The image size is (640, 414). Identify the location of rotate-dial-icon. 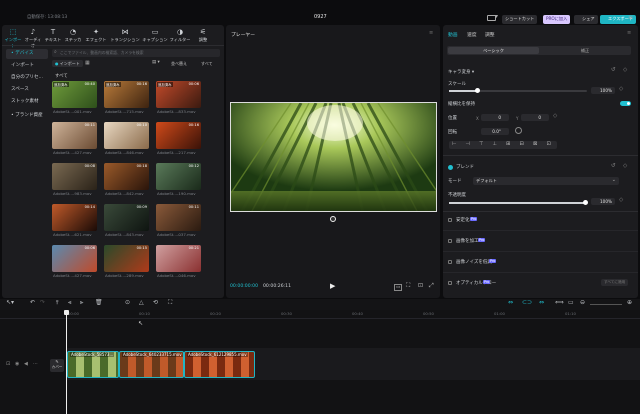
(518, 130).